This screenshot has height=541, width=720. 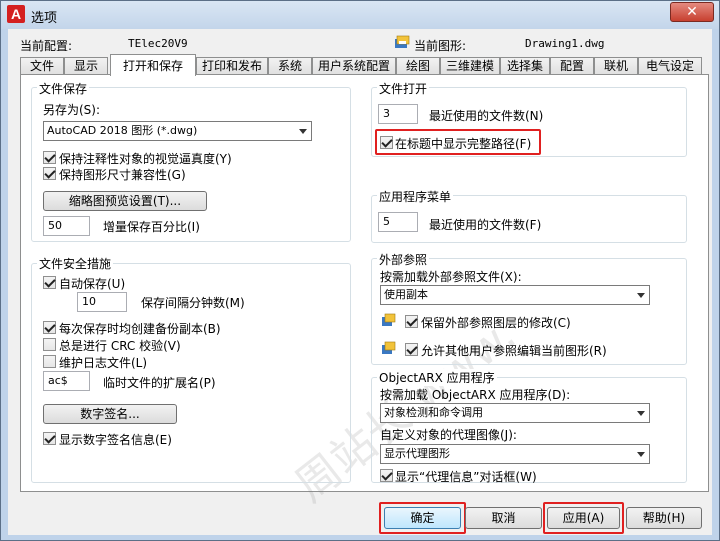 What do you see at coordinates (616, 66) in the screenshot?
I see `tab-online: 联机` at bounding box center [616, 66].